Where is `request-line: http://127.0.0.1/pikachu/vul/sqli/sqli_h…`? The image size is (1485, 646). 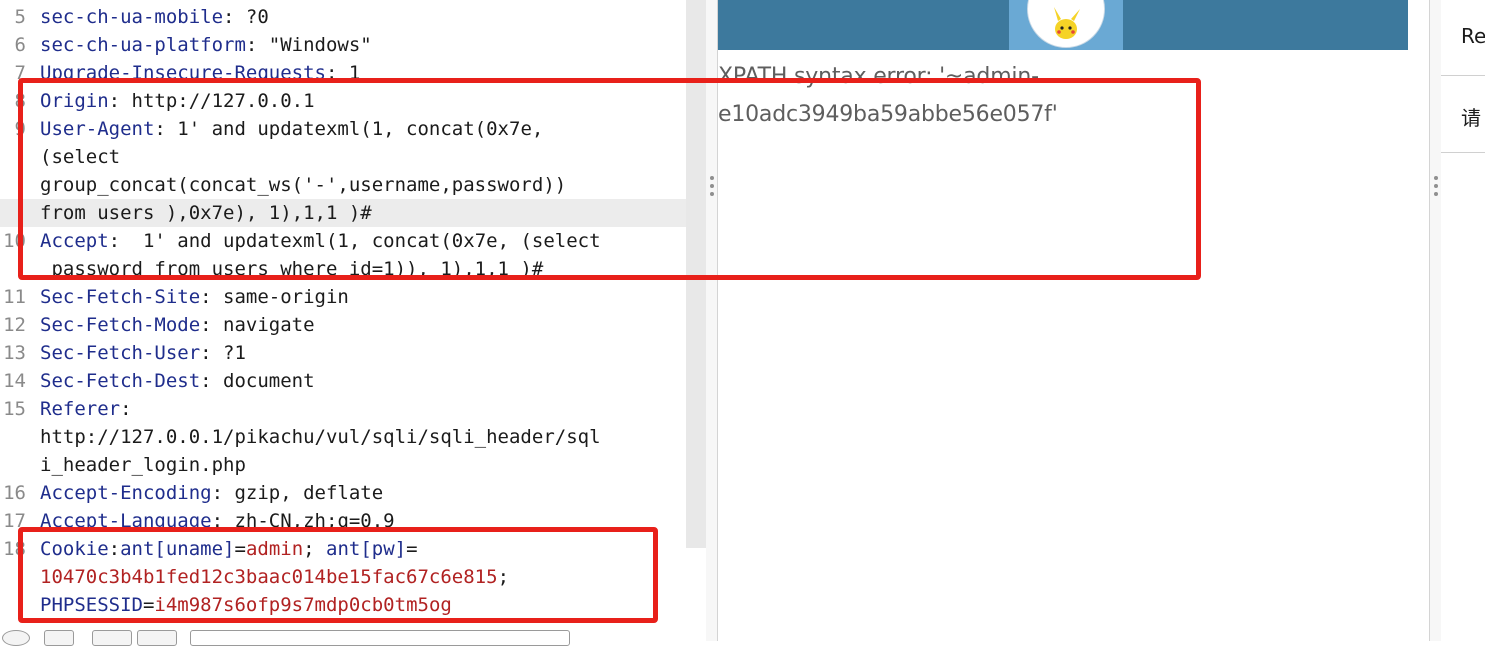
request-line: http://127.0.0.1/pikachu/vul/sqli/sqli_h… is located at coordinates (343, 437).